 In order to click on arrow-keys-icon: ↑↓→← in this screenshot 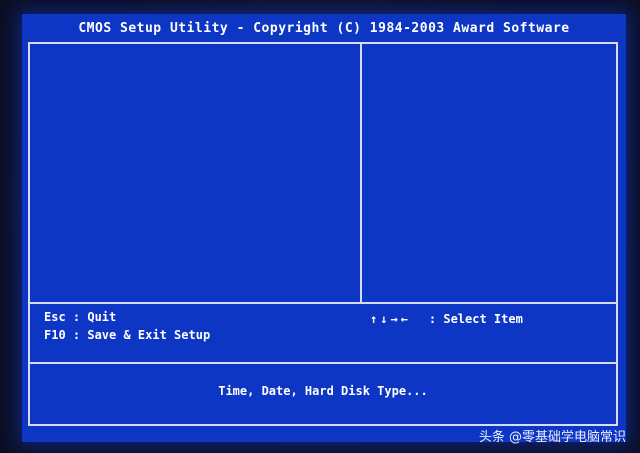, I will do `click(390, 319)`.